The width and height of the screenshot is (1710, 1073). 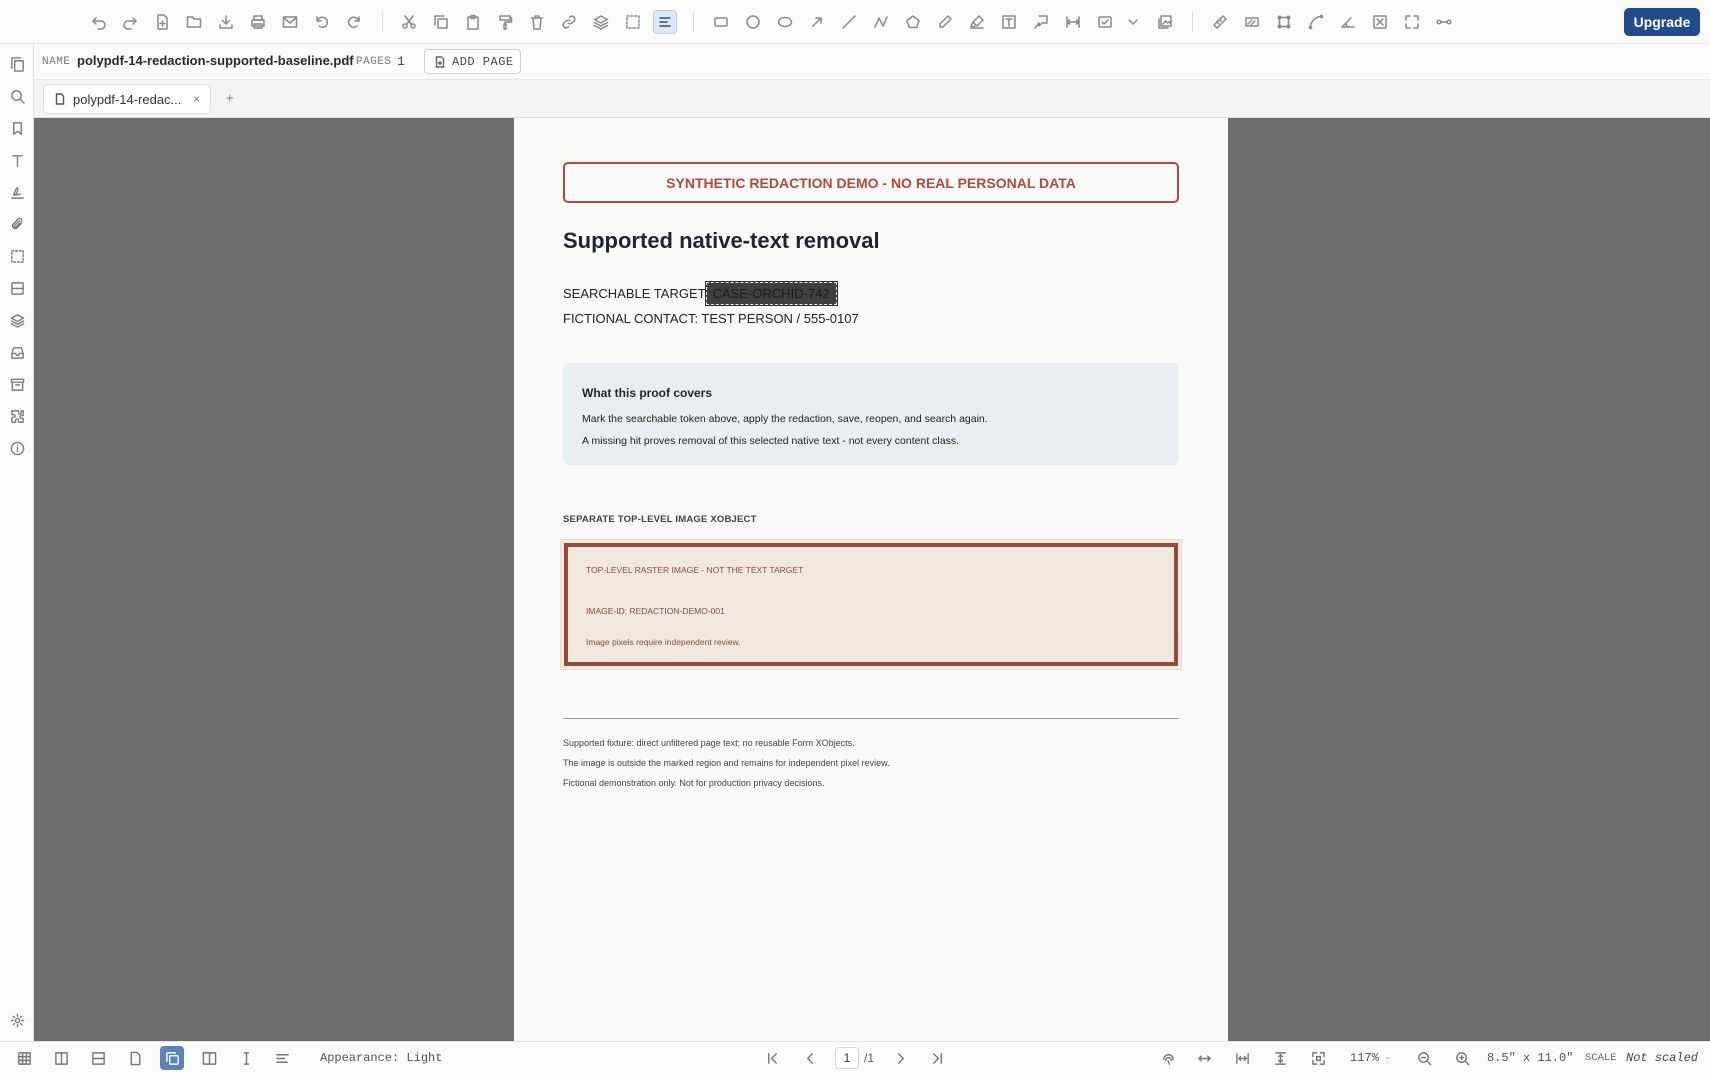 What do you see at coordinates (162, 22) in the screenshot?
I see `new-file-icon` at bounding box center [162, 22].